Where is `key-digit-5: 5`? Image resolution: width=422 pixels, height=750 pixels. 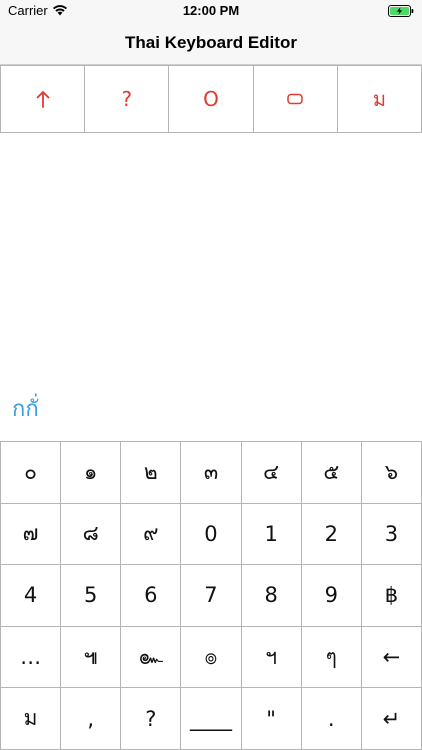 key-digit-5: 5 is located at coordinates (91, 596).